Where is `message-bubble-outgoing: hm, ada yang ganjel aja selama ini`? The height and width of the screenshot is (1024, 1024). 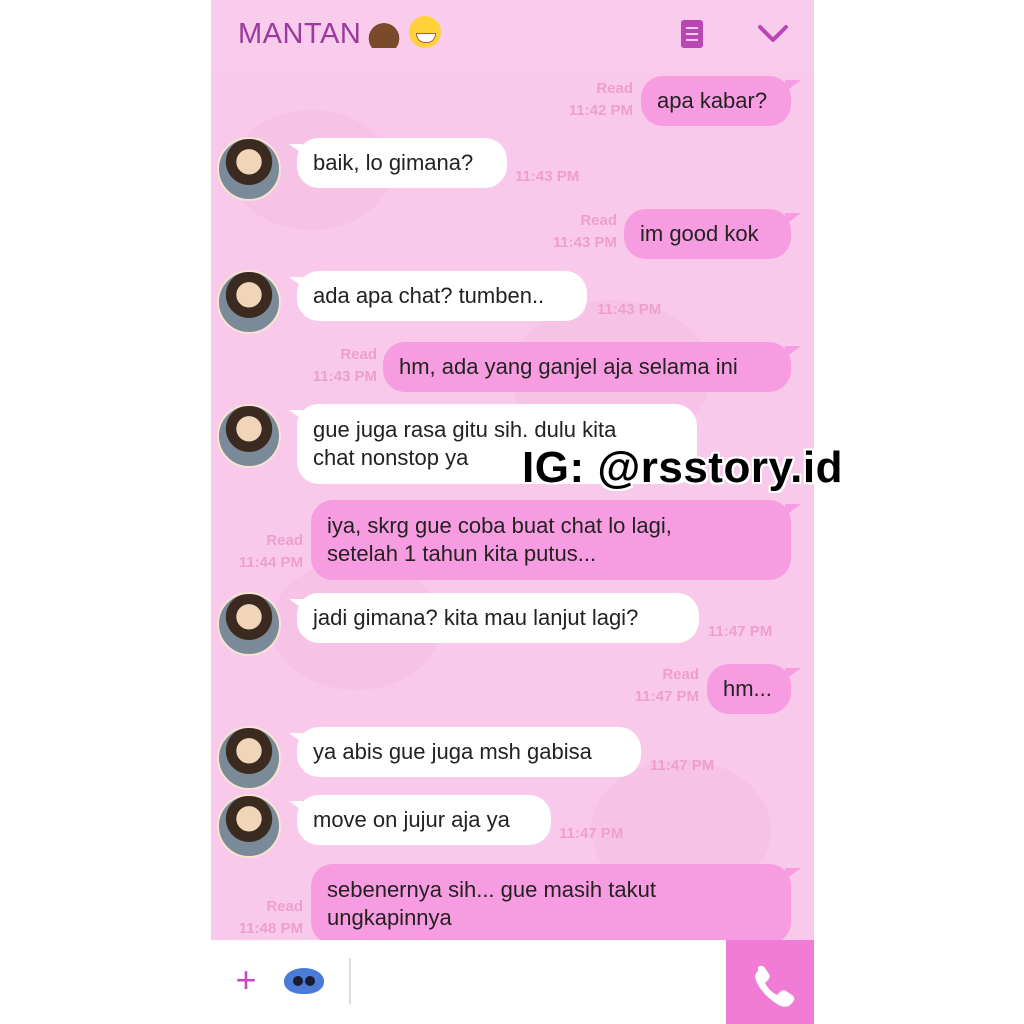 message-bubble-outgoing: hm, ada yang ganjel aja selama ini is located at coordinates (592, 367).